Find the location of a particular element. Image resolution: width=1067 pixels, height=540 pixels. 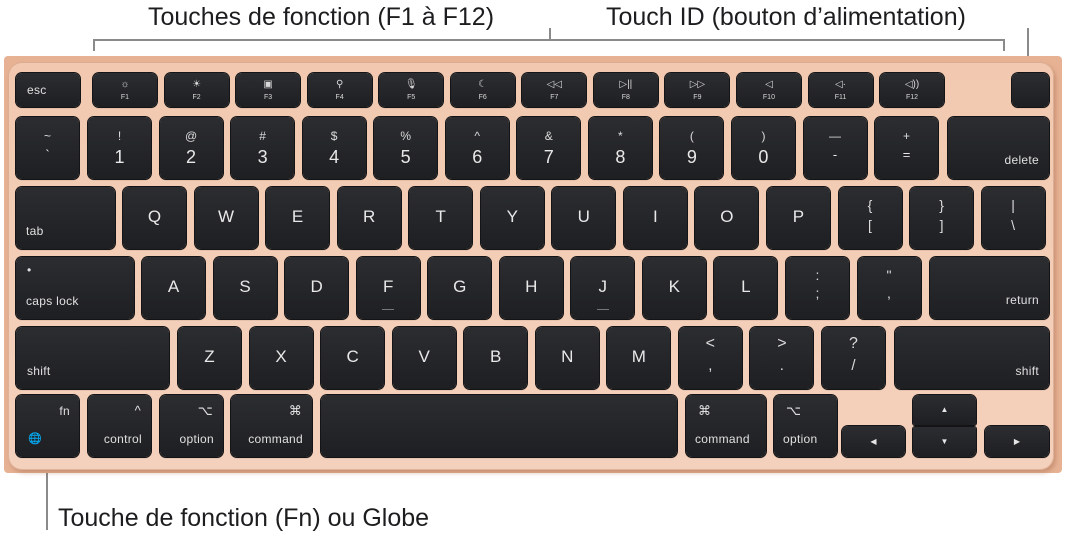

key-shift-symbol: ( is located at coordinates (691, 136).